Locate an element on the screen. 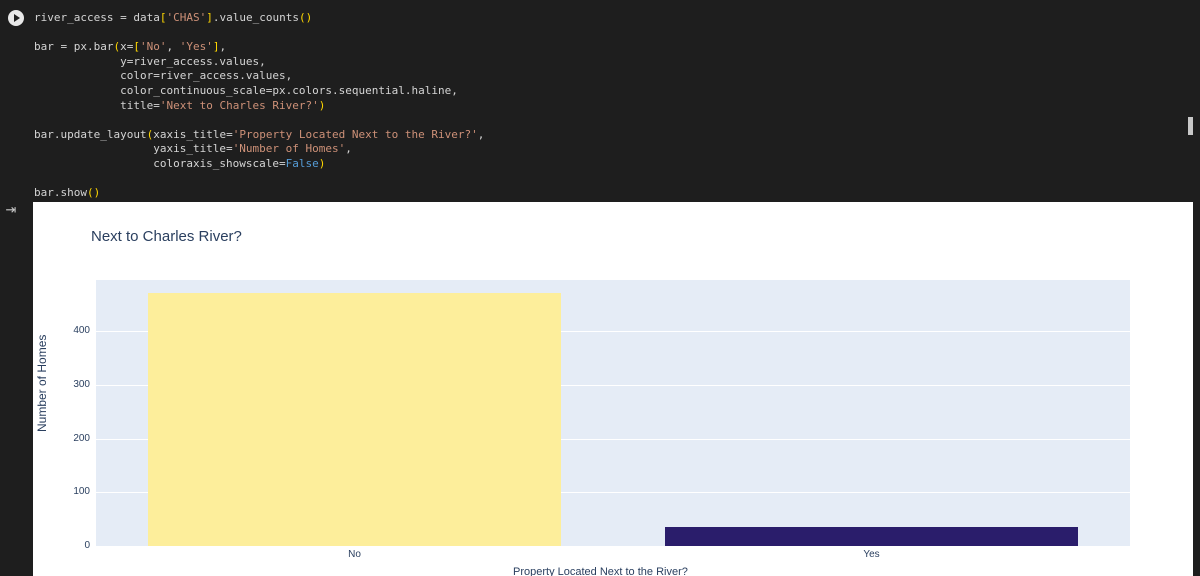 The image size is (1200, 576). x-axis-title: Property Located Next to the River? is located at coordinates (600, 571).